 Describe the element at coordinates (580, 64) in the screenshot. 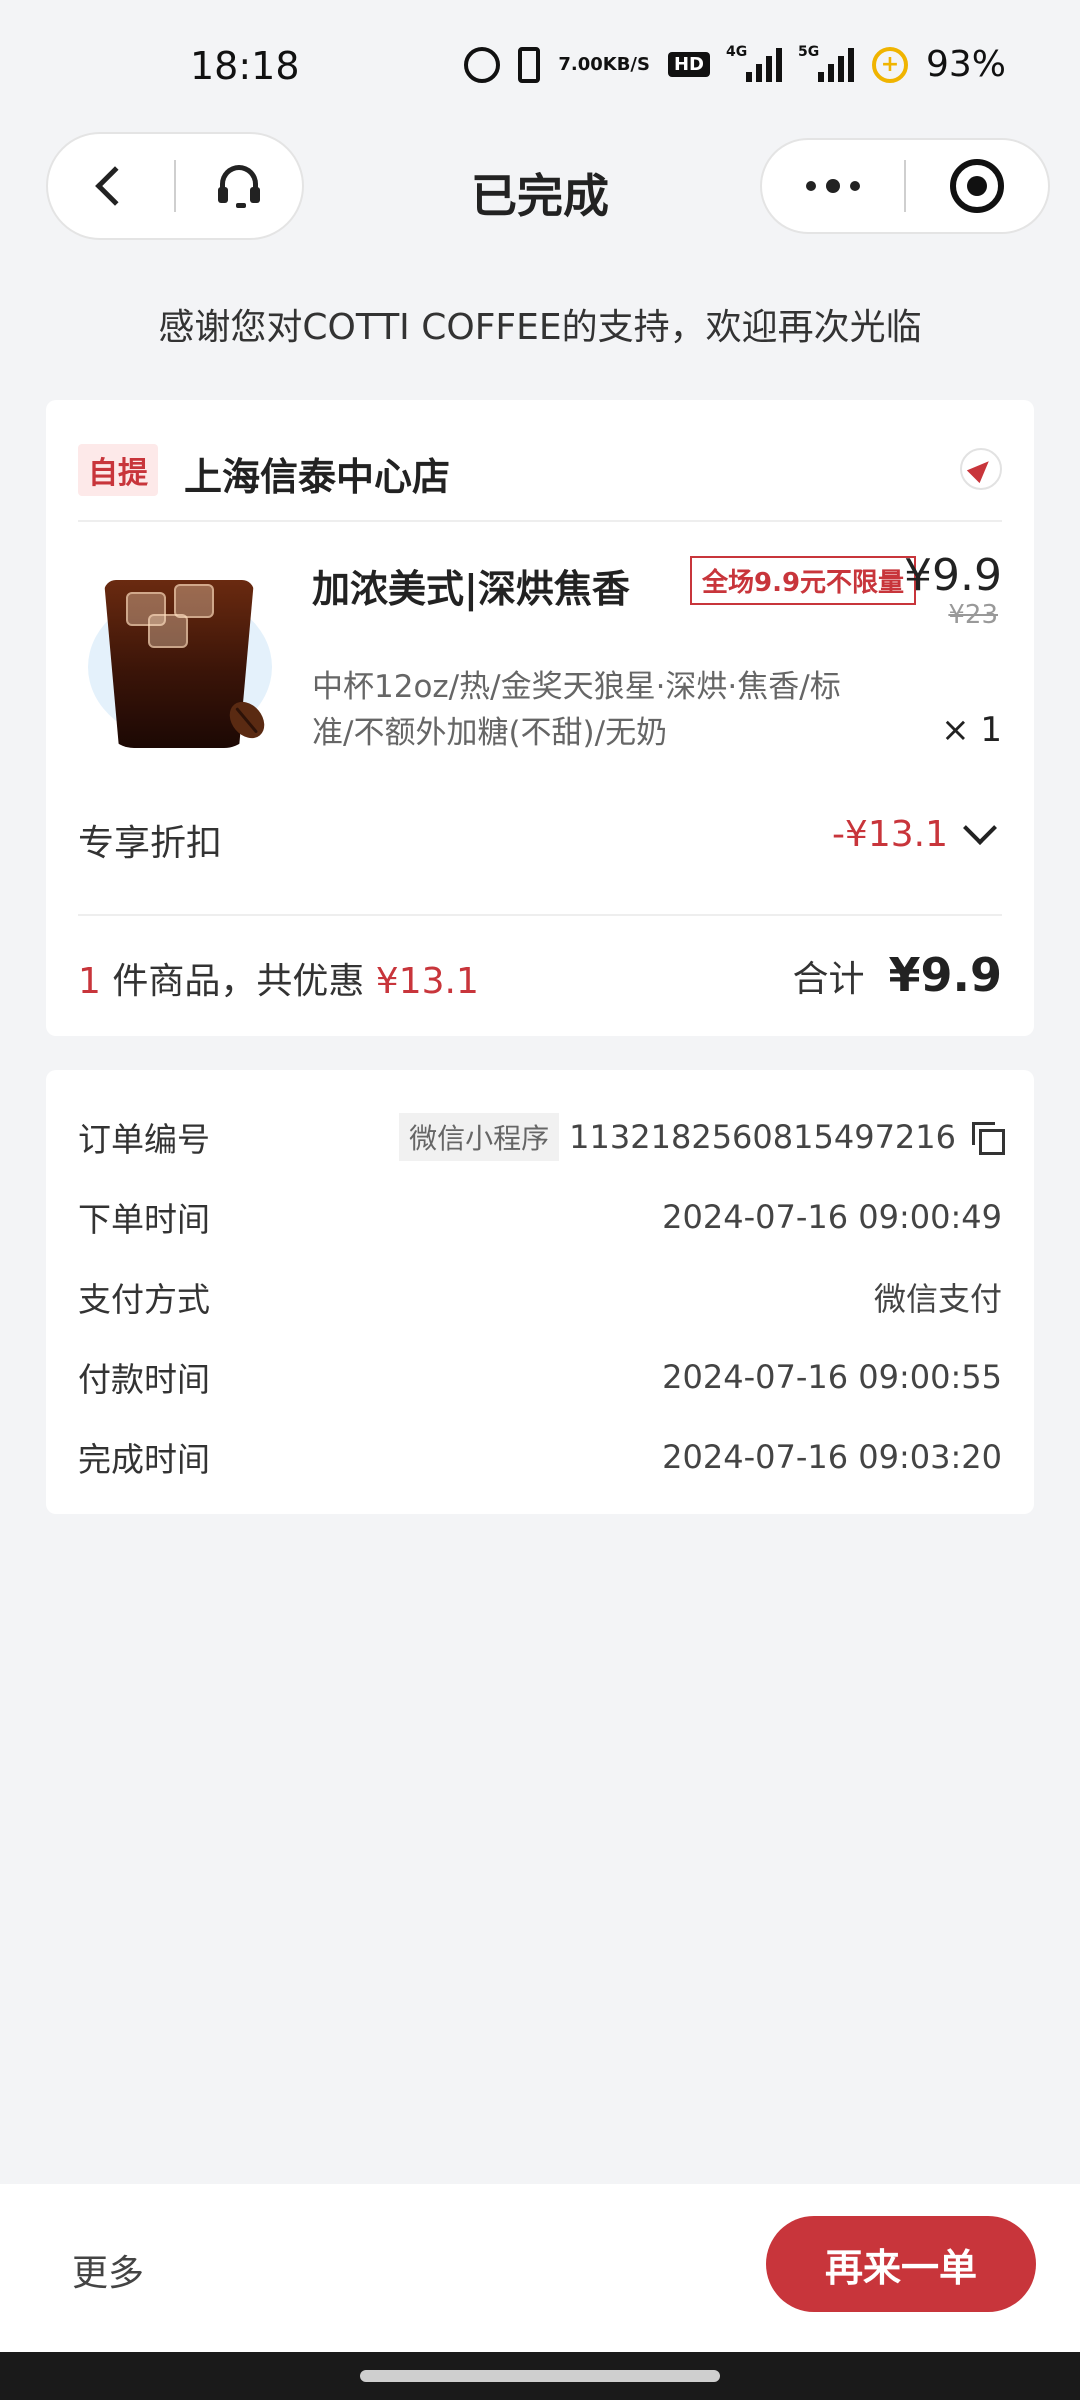

I see `net-speed-value: 7.00` at that location.